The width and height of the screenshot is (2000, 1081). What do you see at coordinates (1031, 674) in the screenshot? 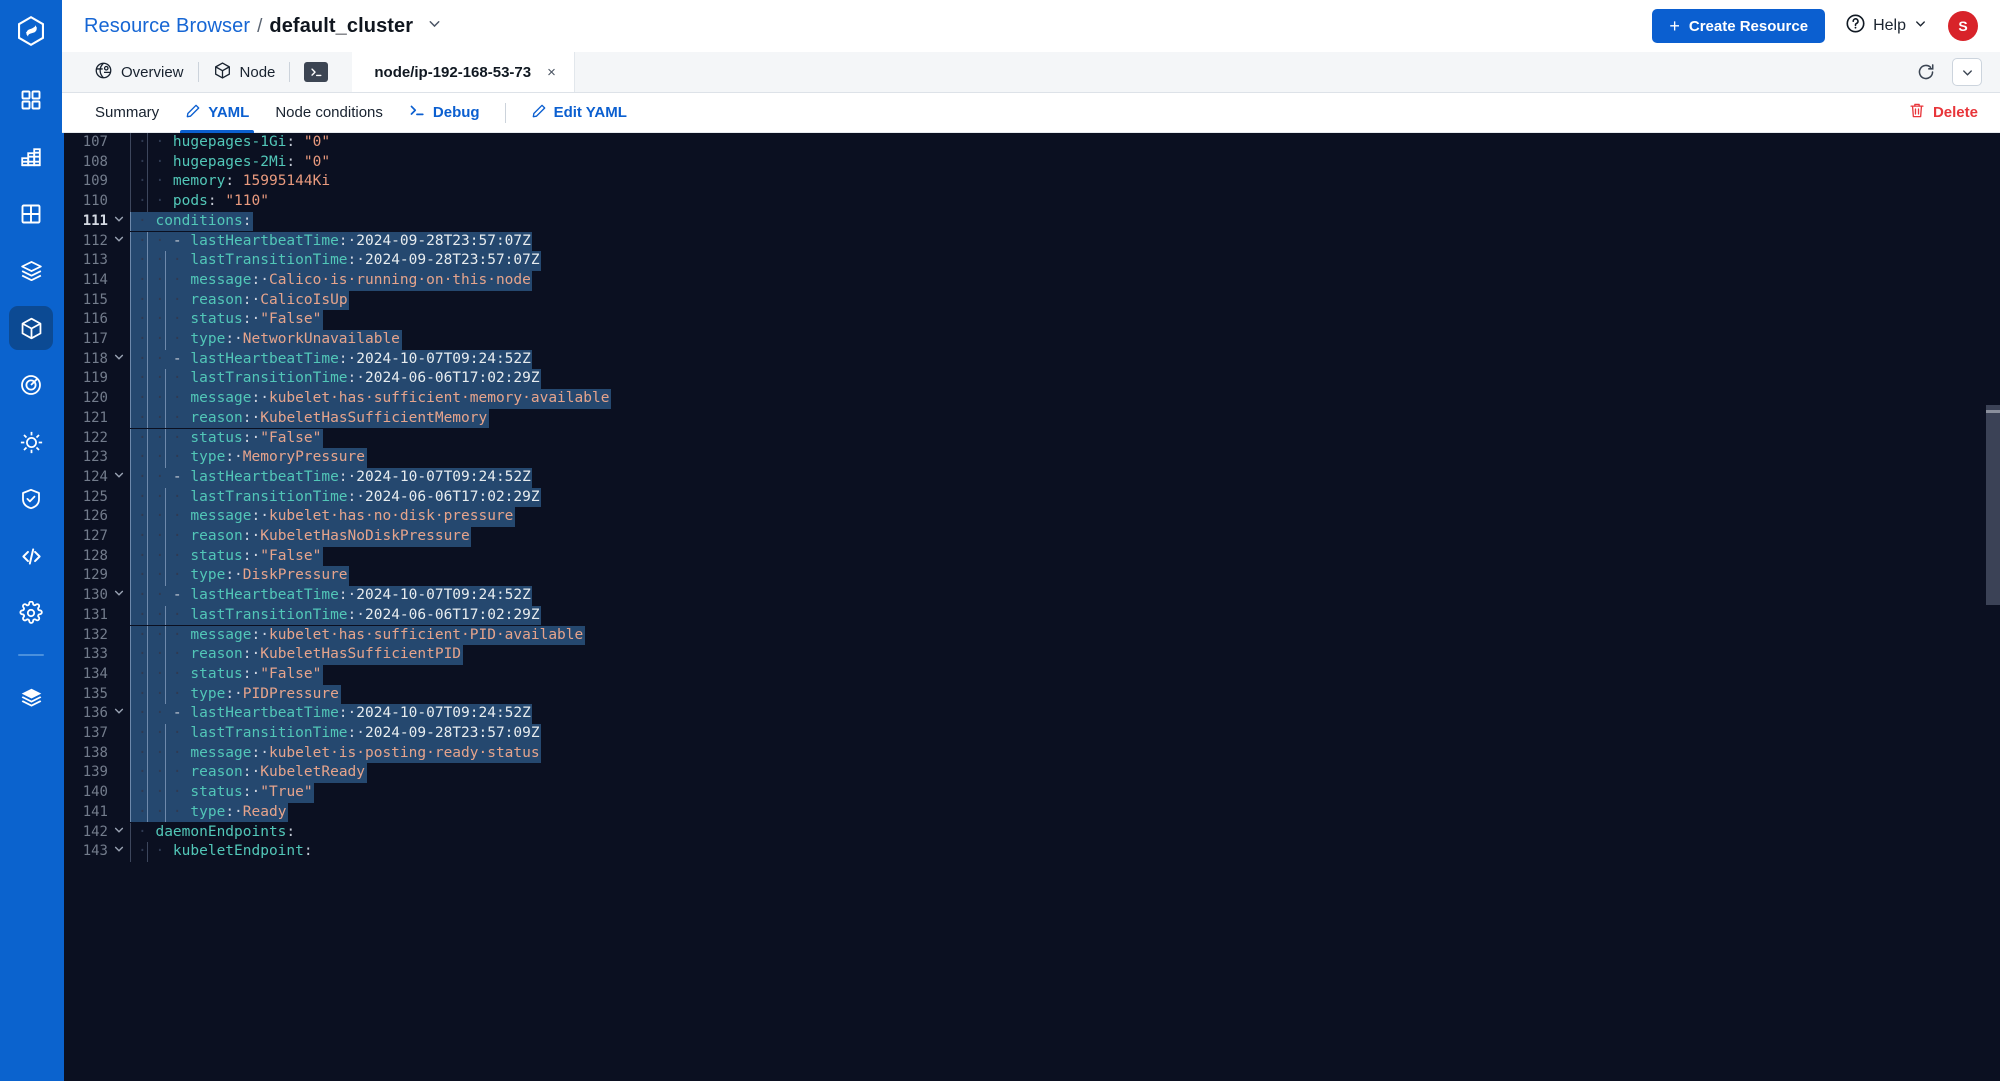
I see `code-line: 134 · · · status:·"False"` at bounding box center [1031, 674].